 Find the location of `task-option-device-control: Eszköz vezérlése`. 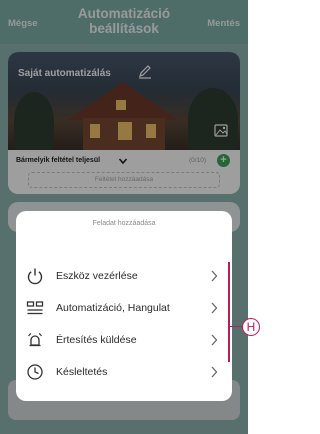

task-option-device-control: Eszköz vezérlése is located at coordinates (124, 276).